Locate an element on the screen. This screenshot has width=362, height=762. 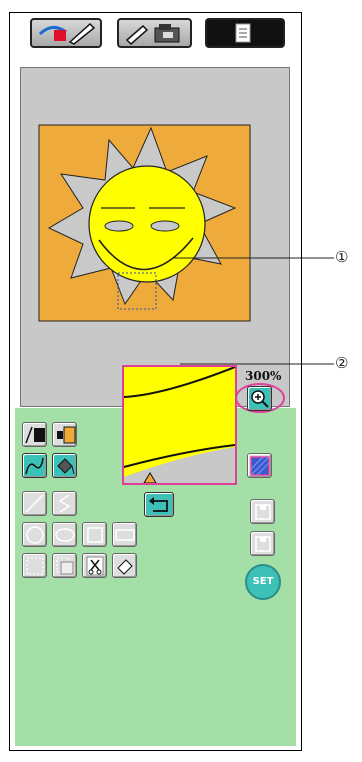
color-pencil-icon is located at coordinates (67, 33).